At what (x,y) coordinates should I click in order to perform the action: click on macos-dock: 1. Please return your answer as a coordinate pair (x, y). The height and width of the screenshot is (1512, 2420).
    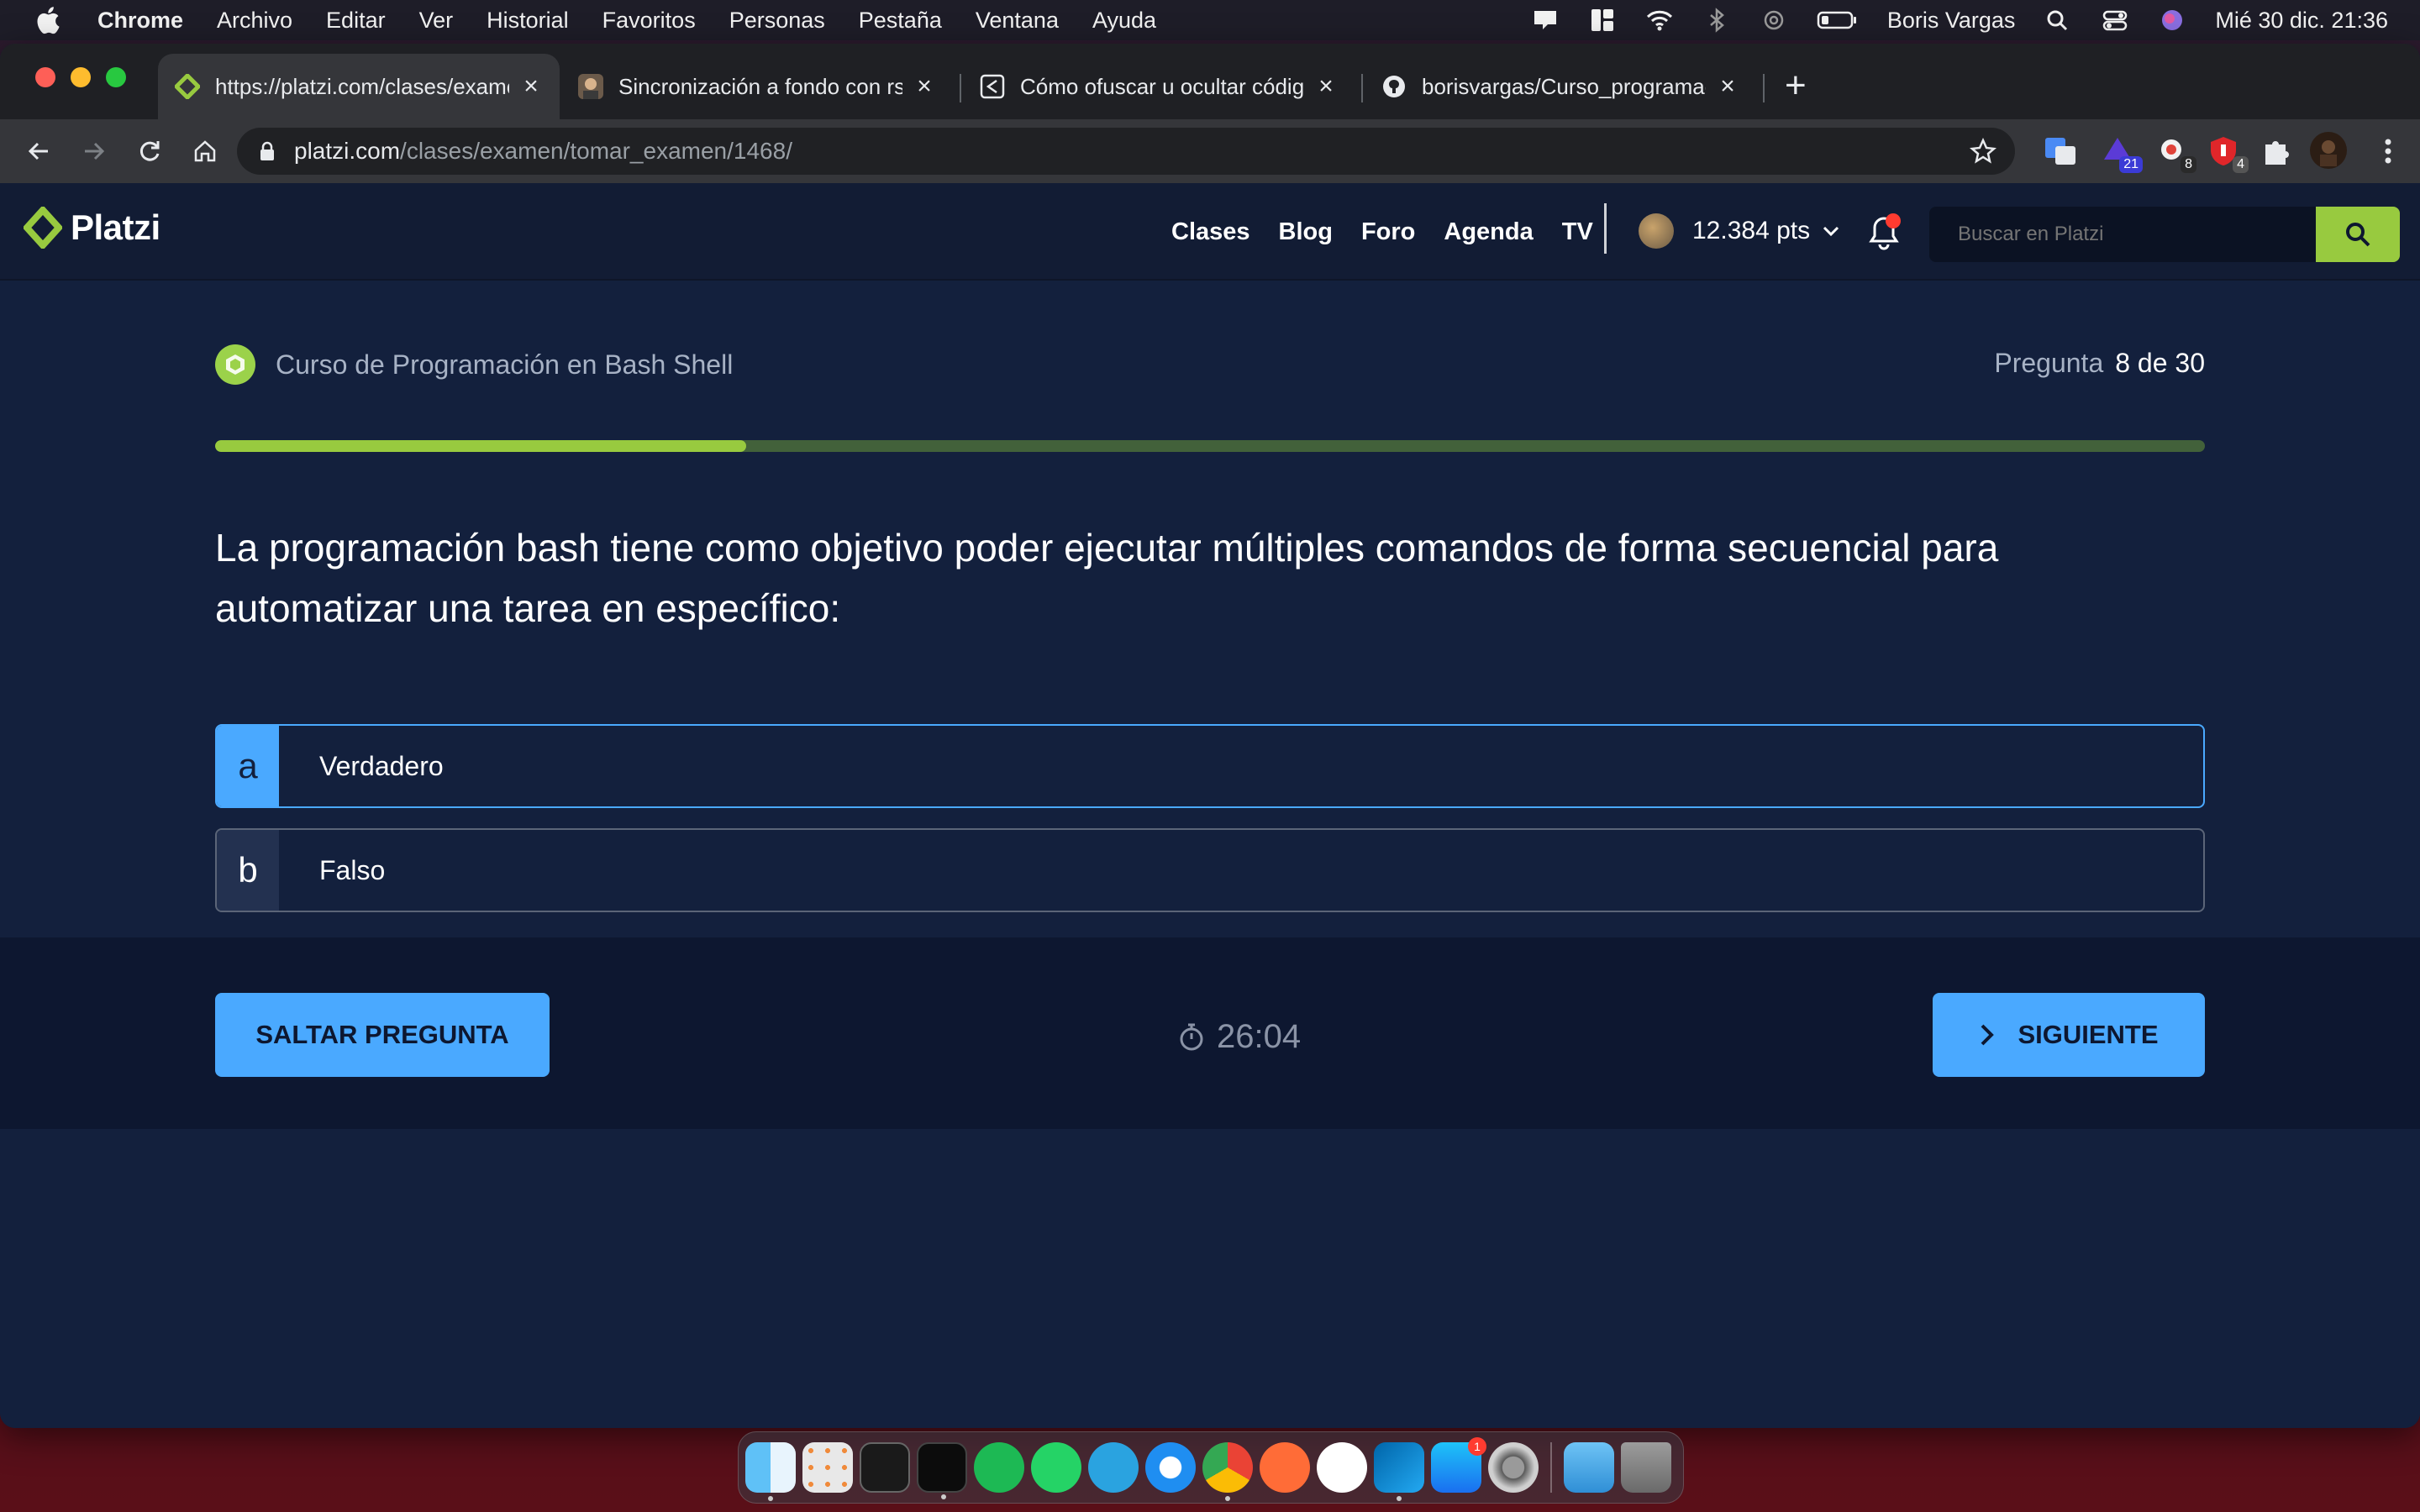
    Looking at the image, I should click on (1211, 1467).